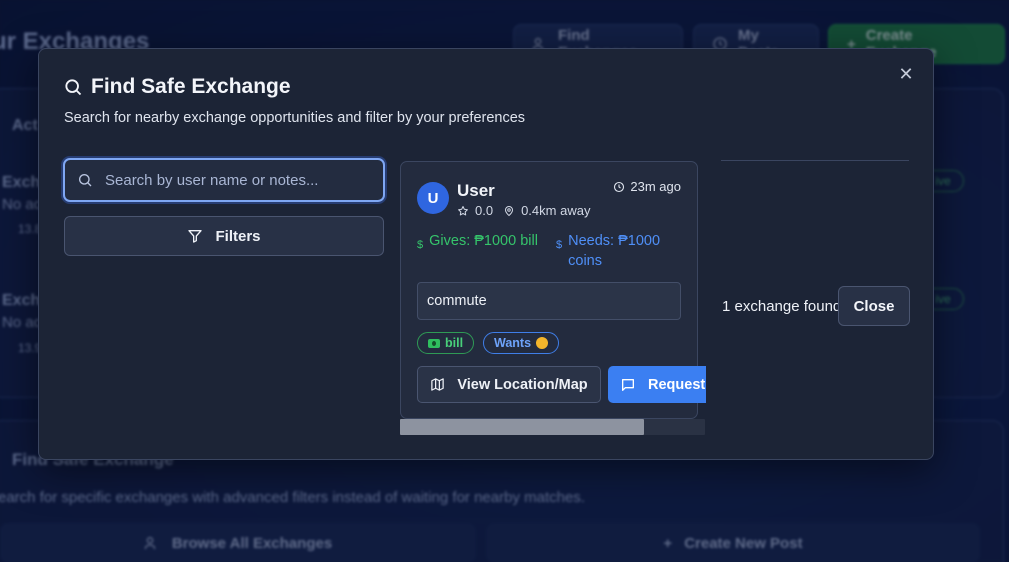  I want to click on search-input, so click(244, 180).